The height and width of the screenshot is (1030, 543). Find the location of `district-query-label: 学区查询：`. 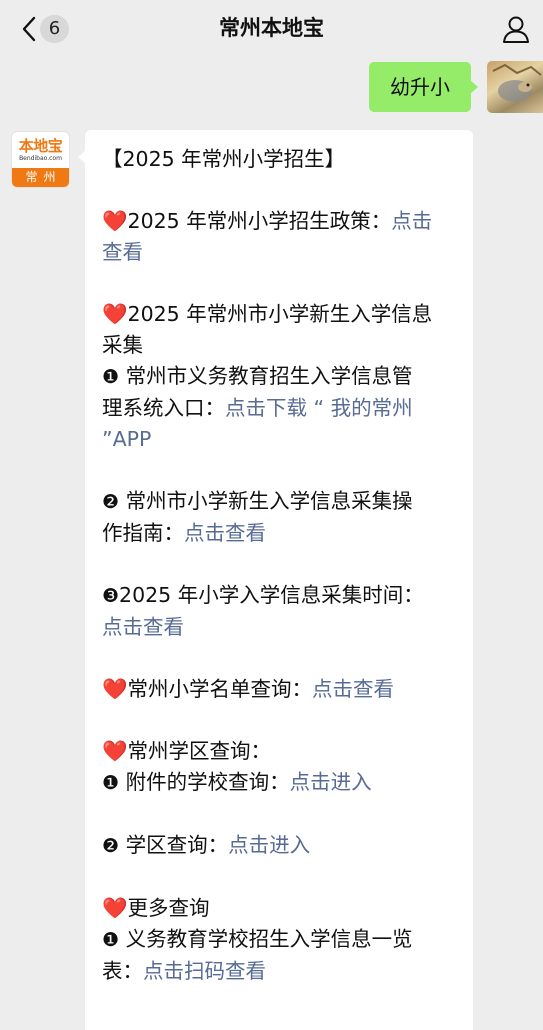

district-query-label: 学区查询： is located at coordinates (174, 845).